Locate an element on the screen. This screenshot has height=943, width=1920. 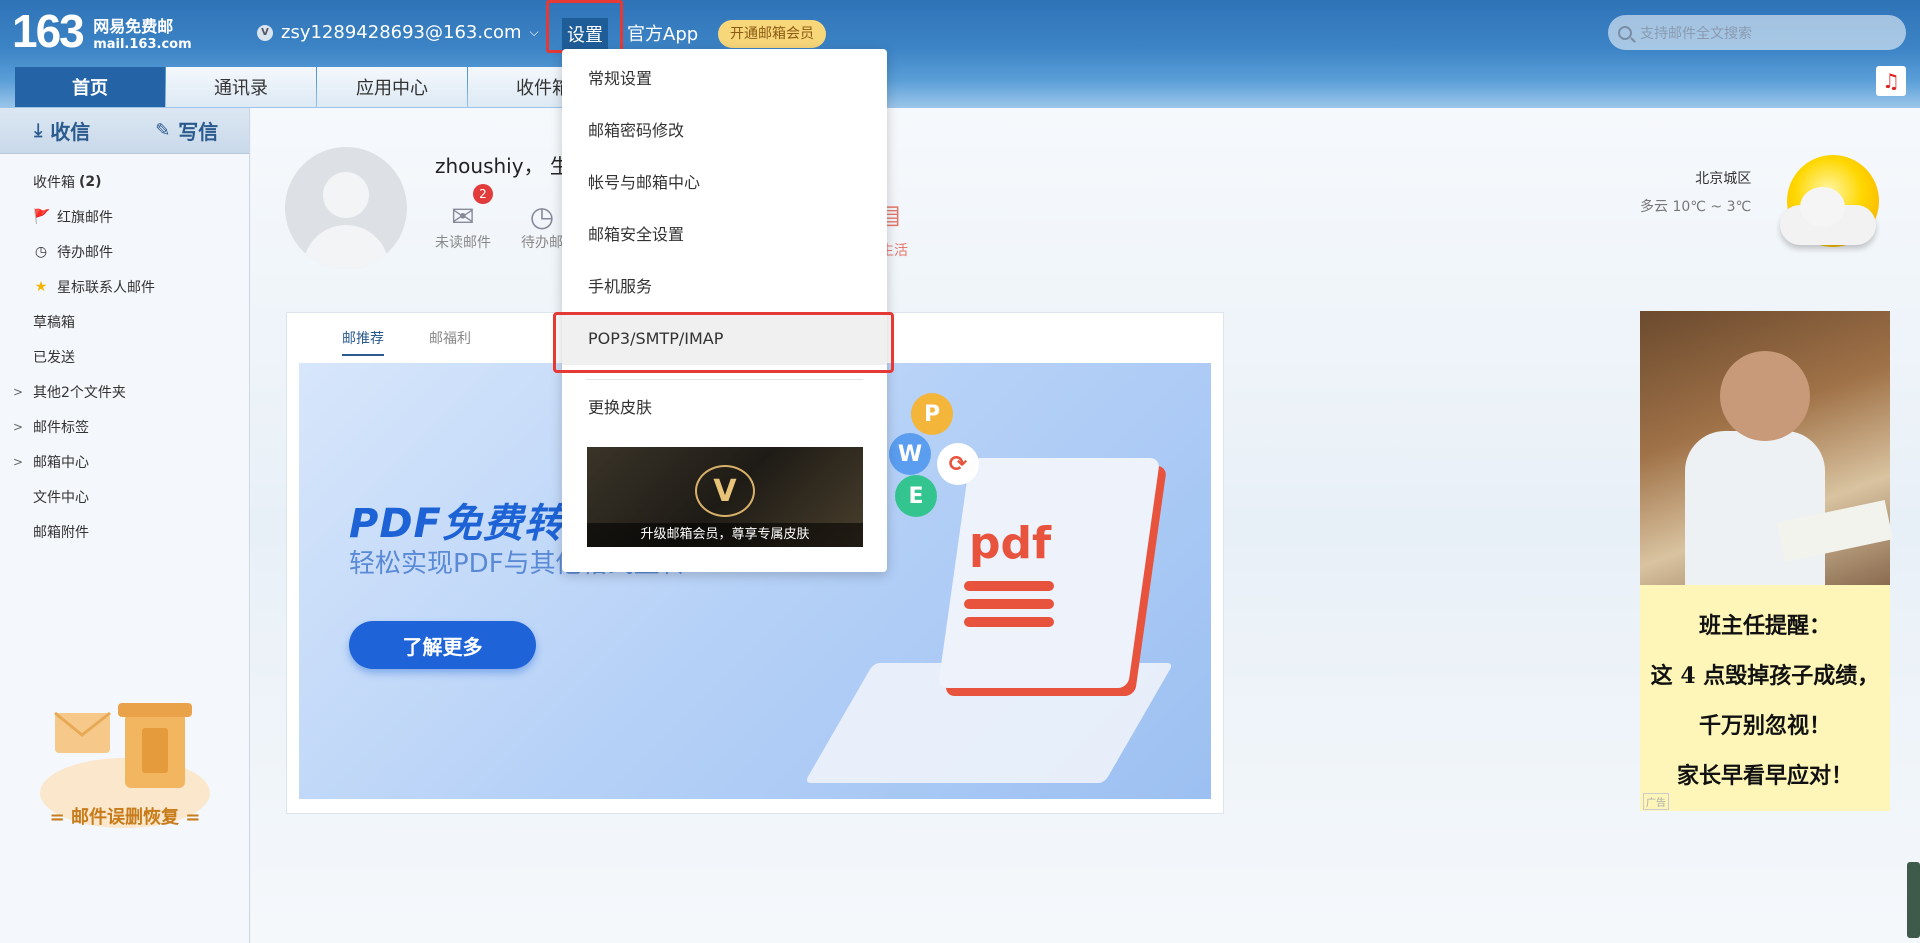
official-app-link: 官方App is located at coordinates (662, 33).